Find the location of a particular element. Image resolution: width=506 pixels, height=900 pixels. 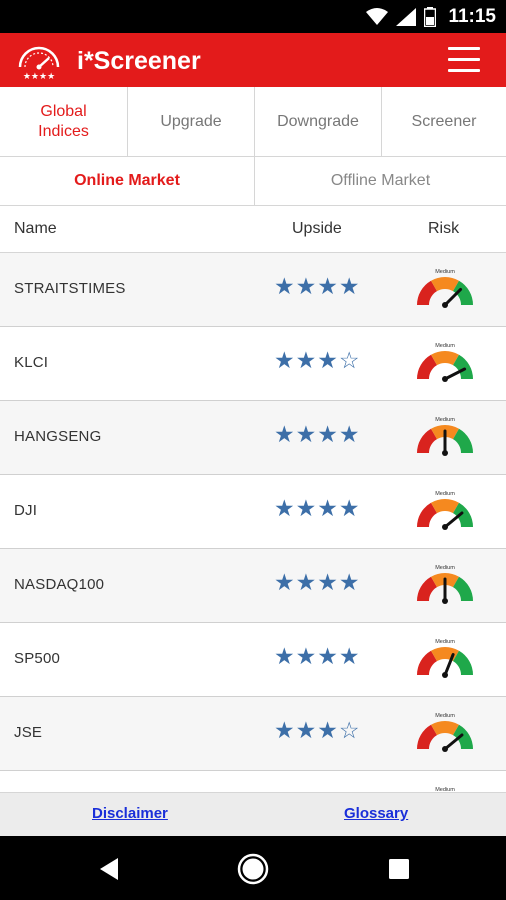

tab-label: Downgrade is located at coordinates (318, 121).